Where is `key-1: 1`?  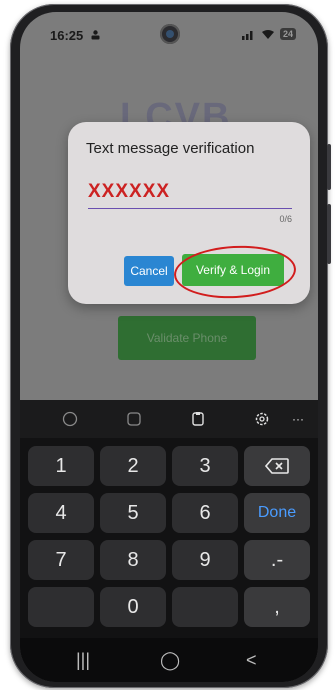
key-1: 1 is located at coordinates (61, 466).